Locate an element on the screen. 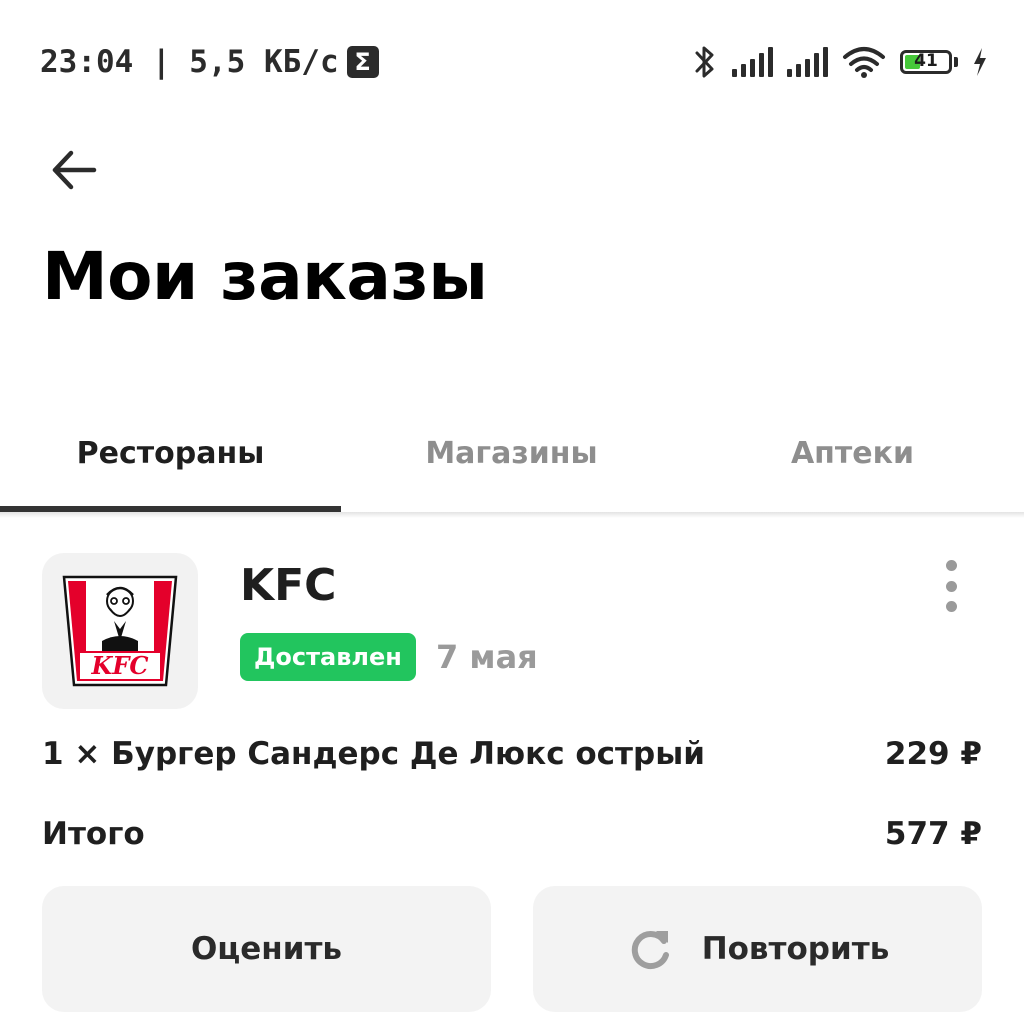 This screenshot has width=1024, height=1024. status-right: 41 is located at coordinates (840, 62).